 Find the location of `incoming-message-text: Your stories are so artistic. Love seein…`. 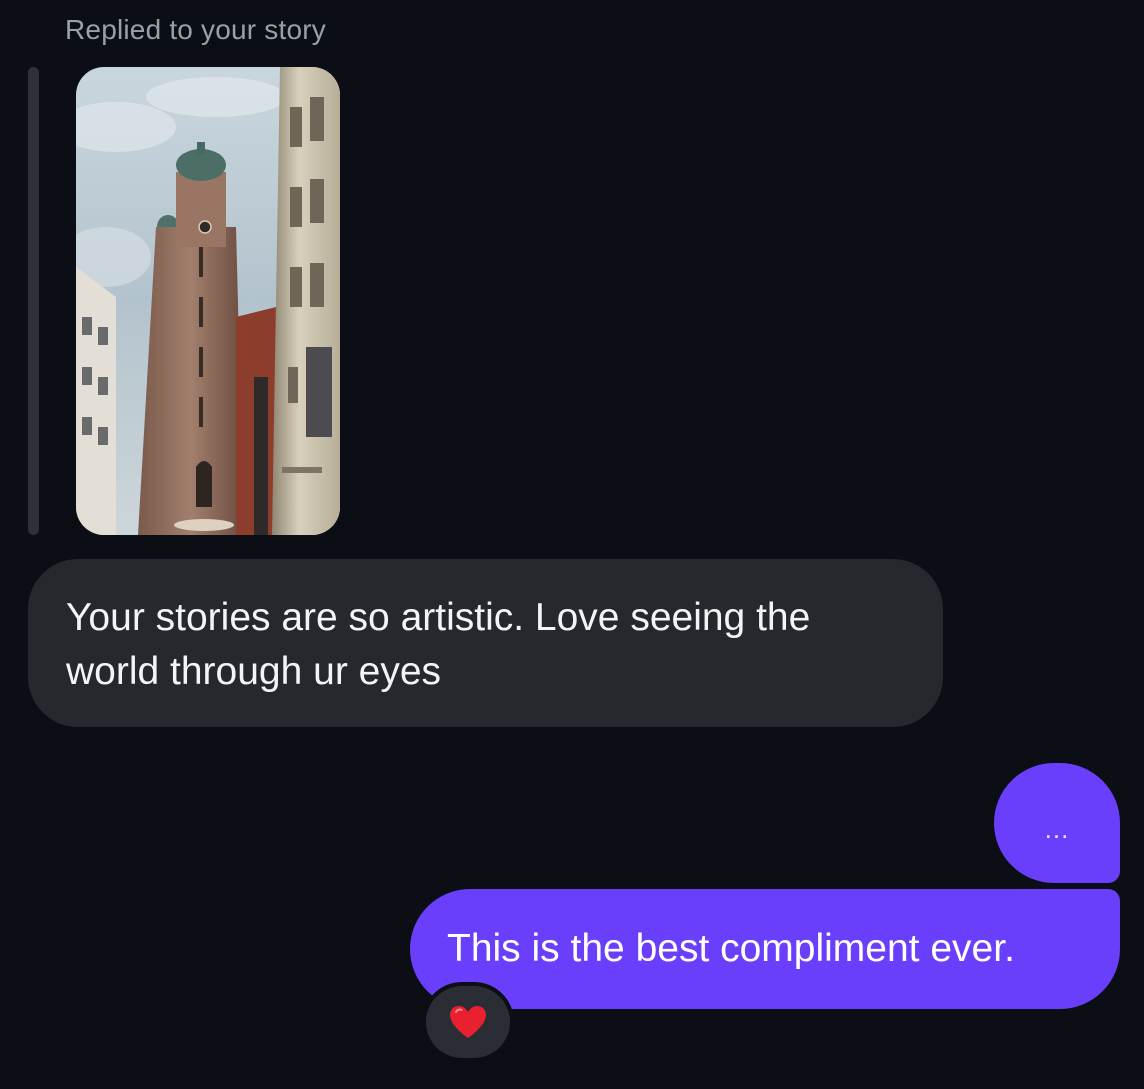

incoming-message-text: Your stories are so artistic. Love seein… is located at coordinates (438, 644).